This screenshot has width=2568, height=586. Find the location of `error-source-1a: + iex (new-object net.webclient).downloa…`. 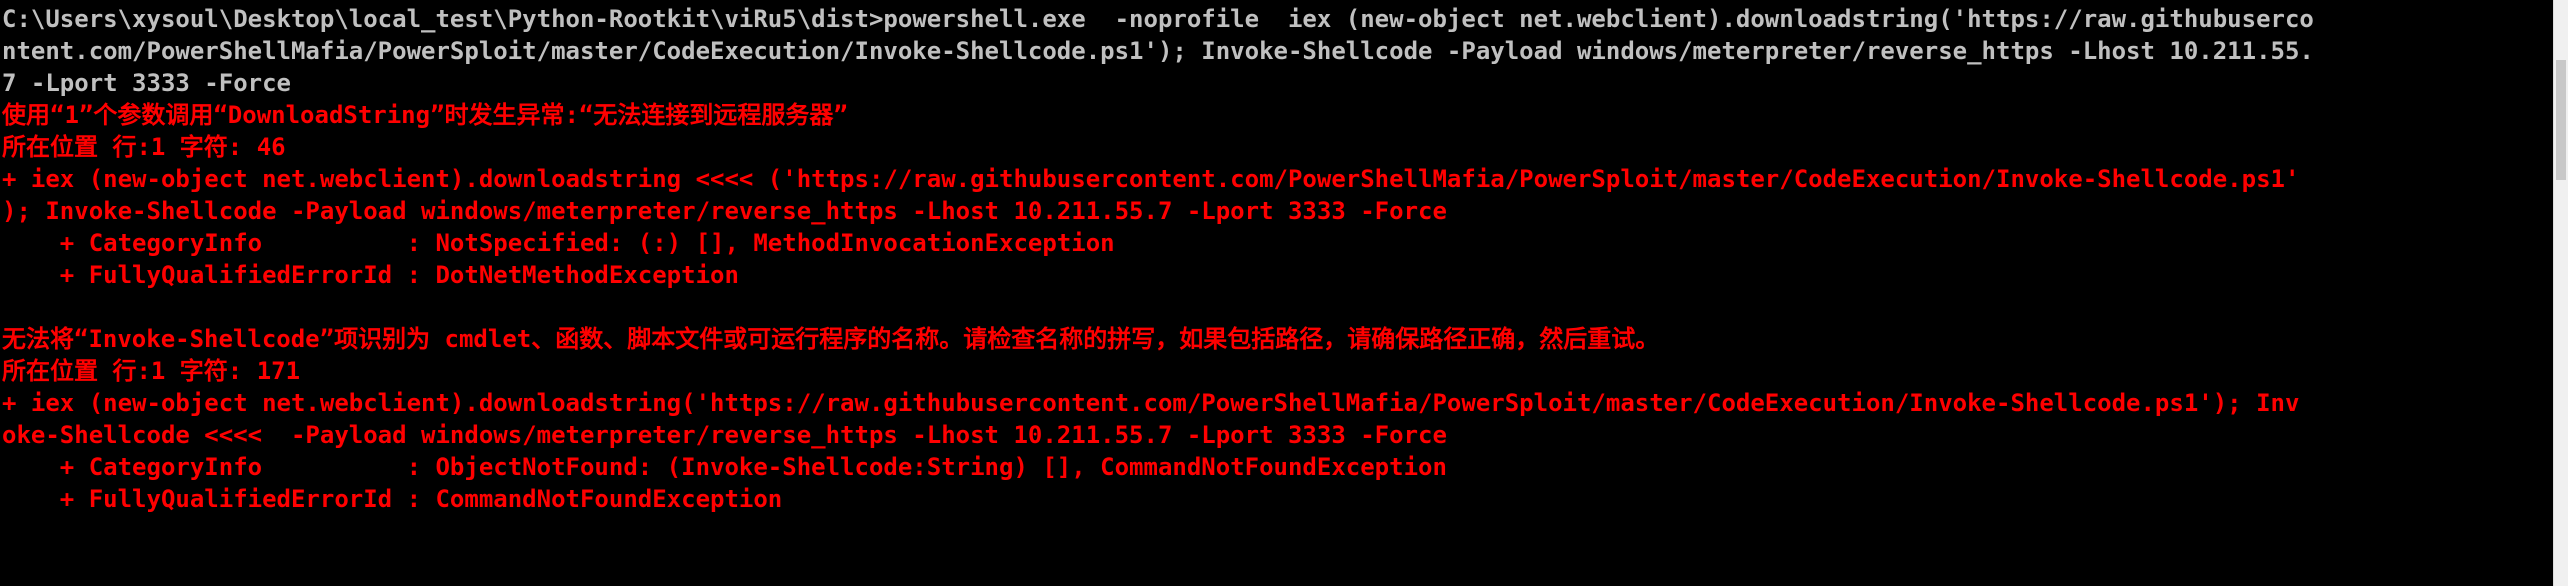

error-source-1a: + iex (new-object net.webclient).downloa… is located at coordinates (1151, 179).